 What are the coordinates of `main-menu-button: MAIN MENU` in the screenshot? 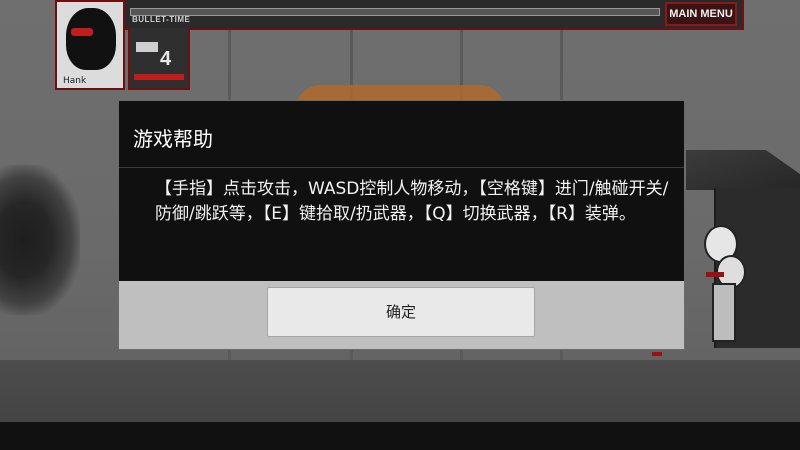 It's located at (701, 14).